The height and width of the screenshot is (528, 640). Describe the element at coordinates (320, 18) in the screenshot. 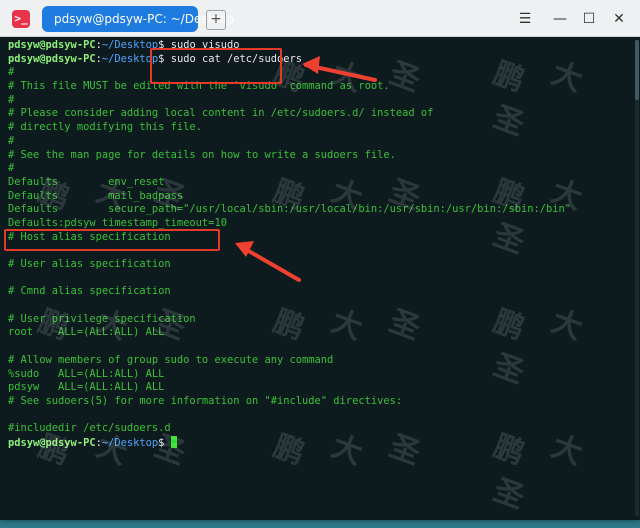

I see `title-bar: >_ pdsyw@pdsyw-PC: ~/Desktop + ☰ — ☐ ✕` at that location.